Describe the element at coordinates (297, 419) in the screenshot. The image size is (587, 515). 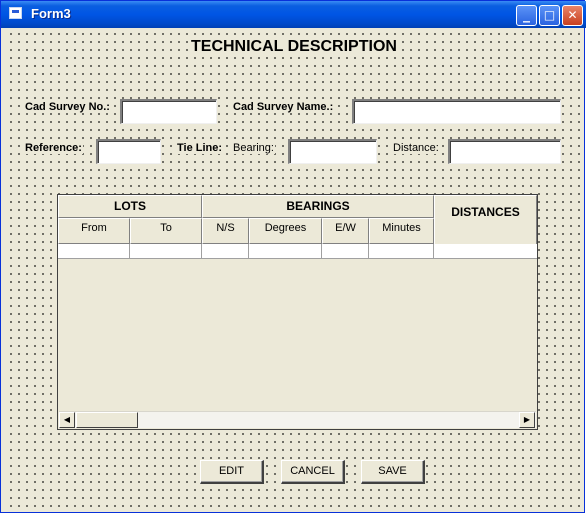
I see `horizontal-scrollbar: ◀ ▶` at that location.